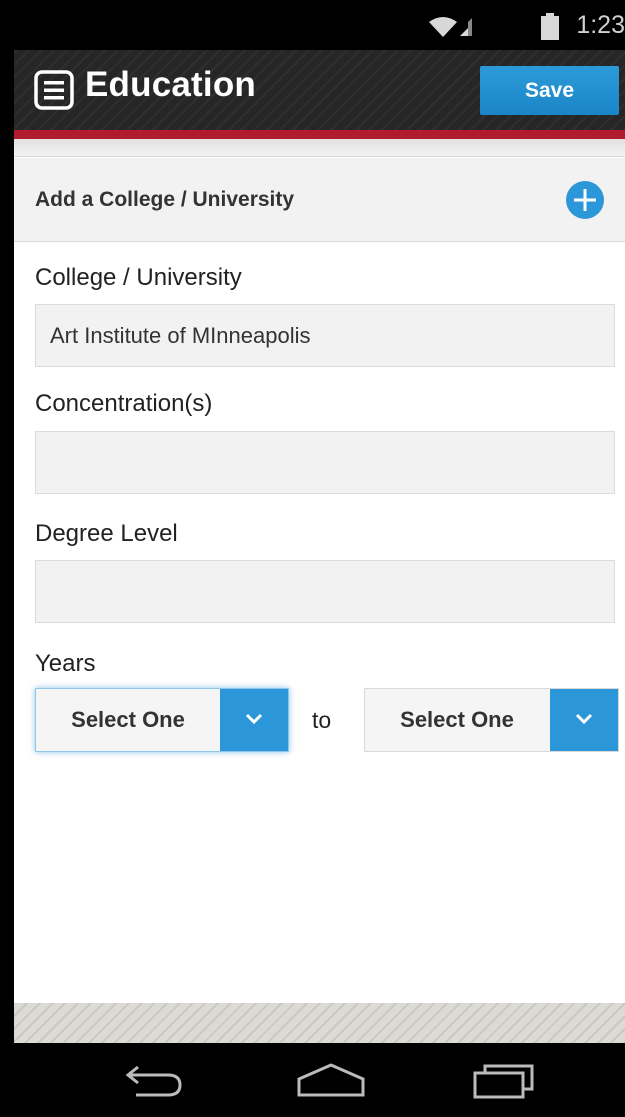 This screenshot has height=1117, width=625. I want to click on college-label: College / University, so click(138, 277).